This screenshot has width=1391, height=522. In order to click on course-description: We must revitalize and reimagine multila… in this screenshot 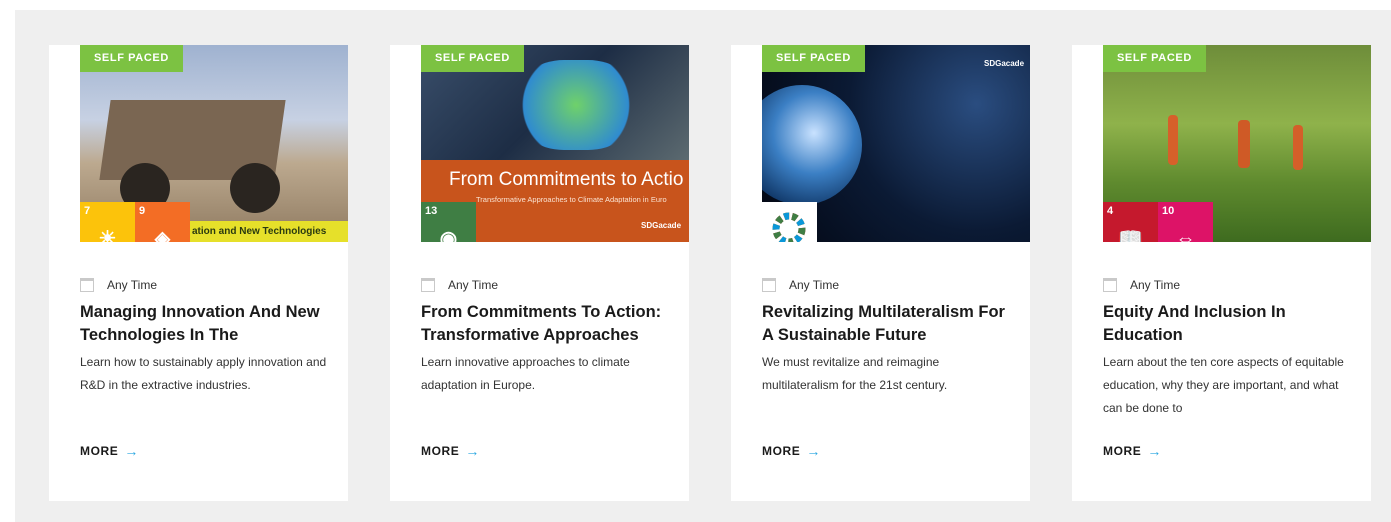, I will do `click(855, 373)`.